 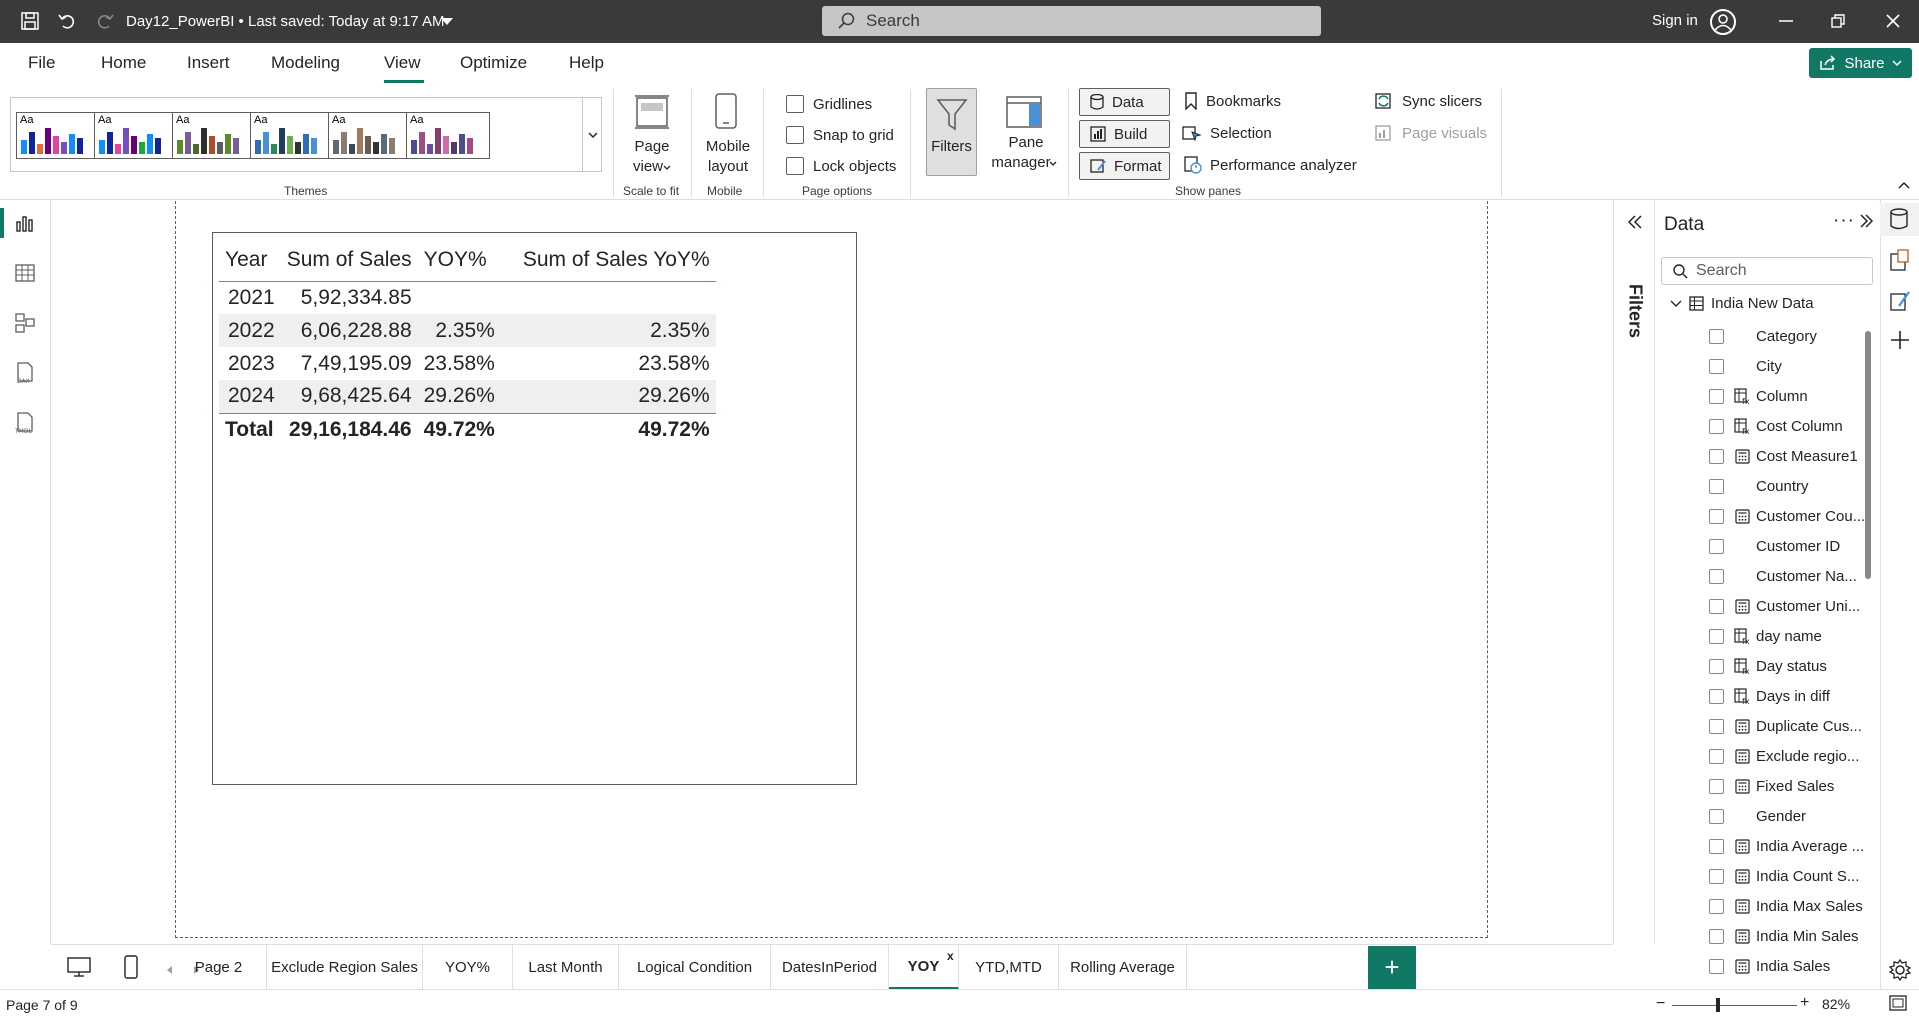 What do you see at coordinates (459, 260) in the screenshot?
I see `column-header-yoy-percent: YOY%` at bounding box center [459, 260].